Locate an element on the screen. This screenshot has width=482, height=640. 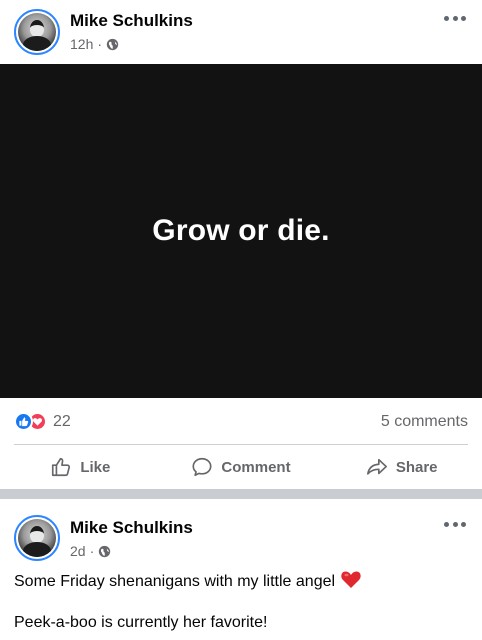
image-text: Grow or die. is located at coordinates (241, 230).